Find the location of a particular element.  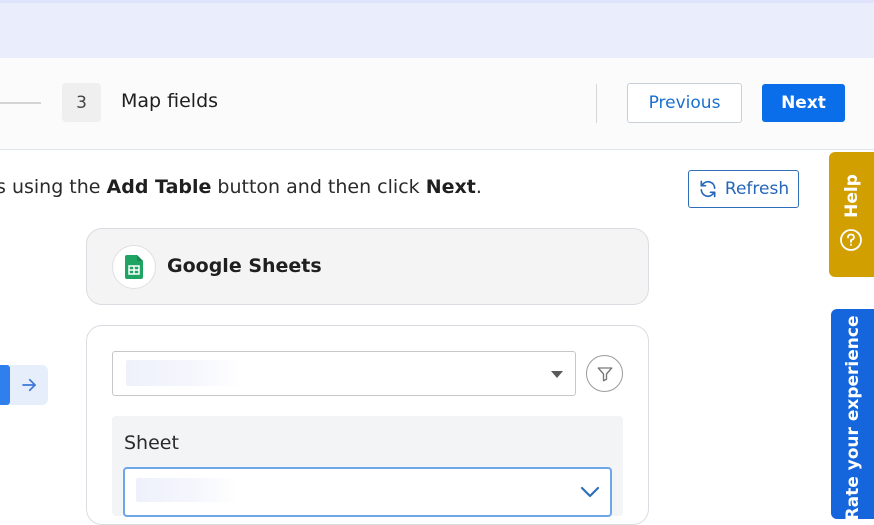

top-banner-border is located at coordinates (437, 1).